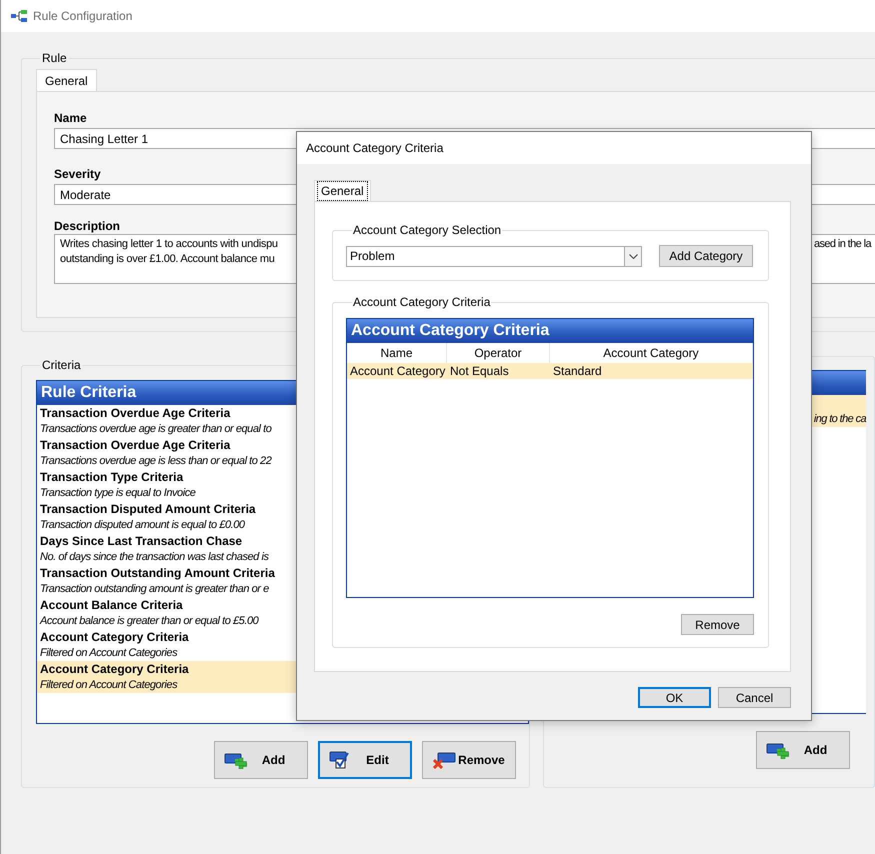  Describe the element at coordinates (633, 256) in the screenshot. I see `chevron-down-icon` at that location.